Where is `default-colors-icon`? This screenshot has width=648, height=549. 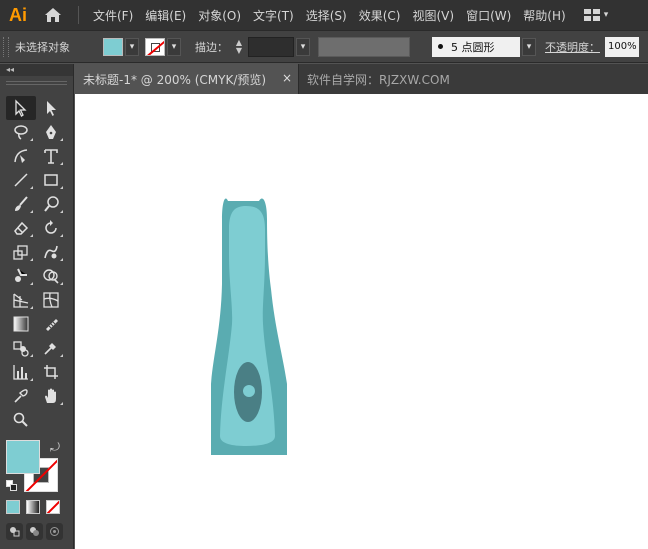 default-colors-icon is located at coordinates (12, 486).